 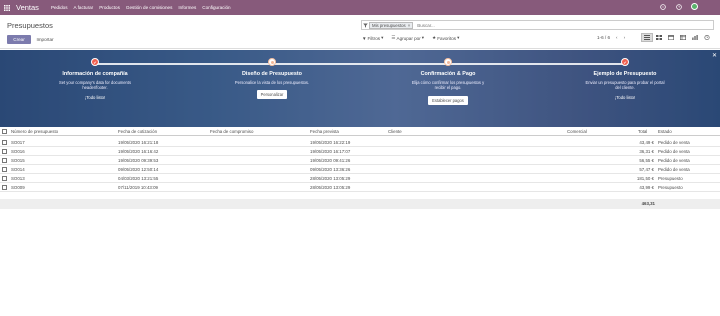 I want to click on cell-expected-date: 19/05/2020 09:41:26, so click(x=330, y=160).